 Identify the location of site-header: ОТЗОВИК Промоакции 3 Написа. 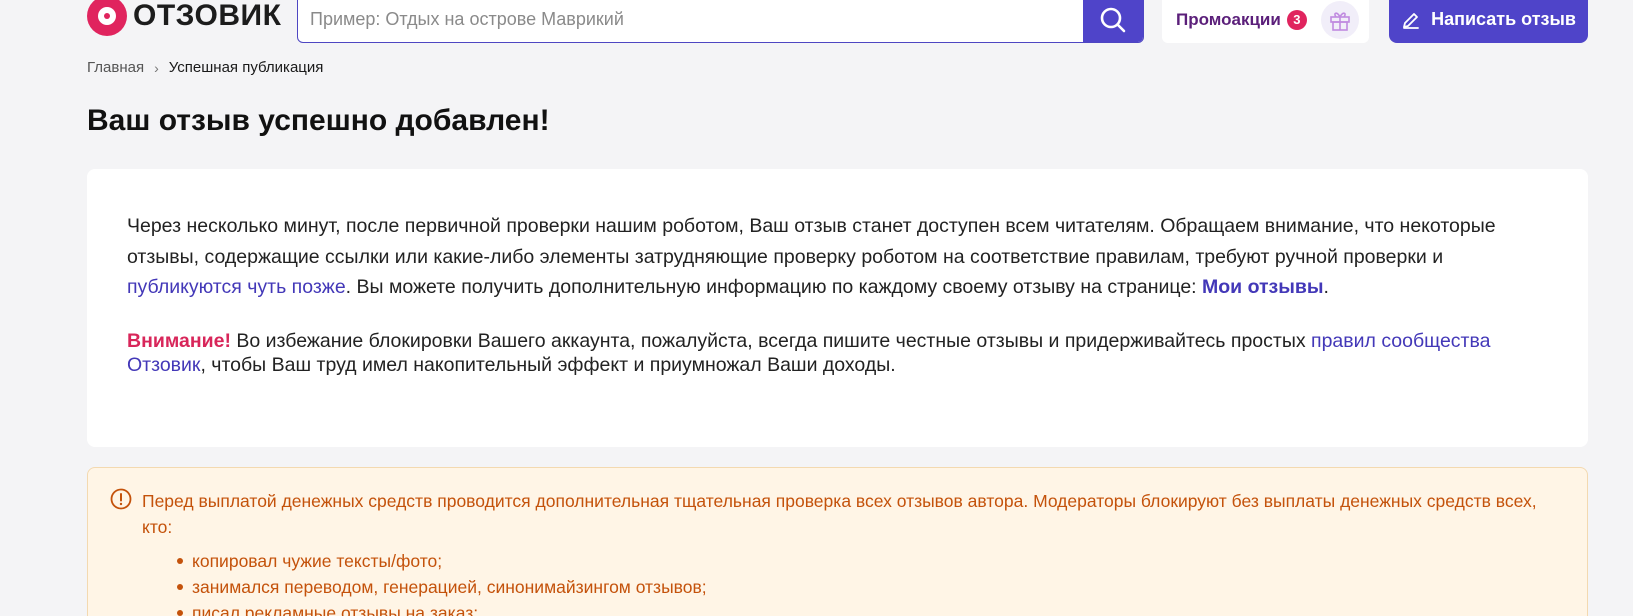
(816, 22).